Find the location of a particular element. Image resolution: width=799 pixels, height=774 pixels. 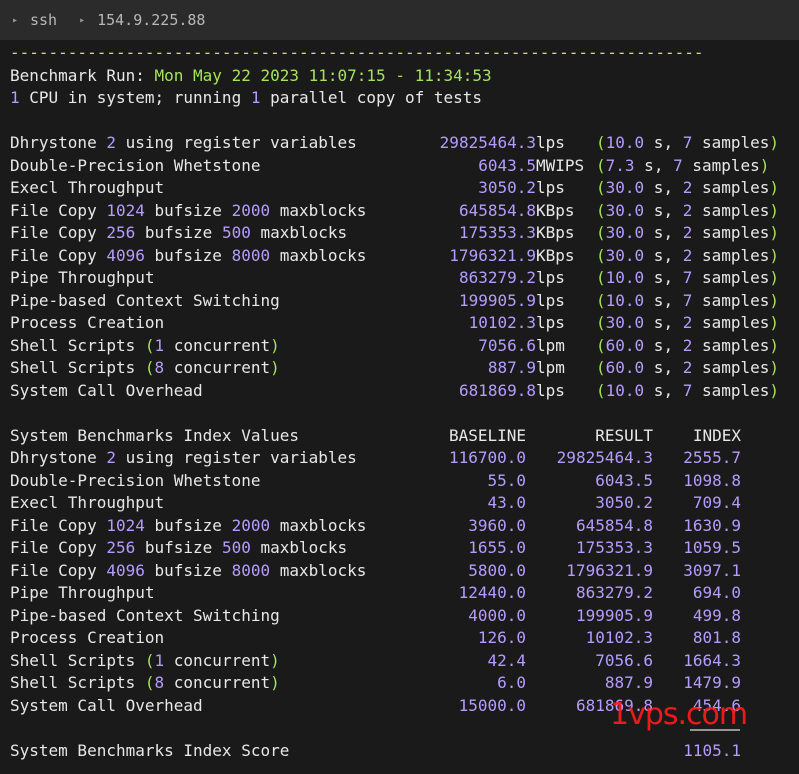

benchmark-run-time: Mon May 22 2023 11:07:15 - 11:34:53 is located at coordinates (323, 75).